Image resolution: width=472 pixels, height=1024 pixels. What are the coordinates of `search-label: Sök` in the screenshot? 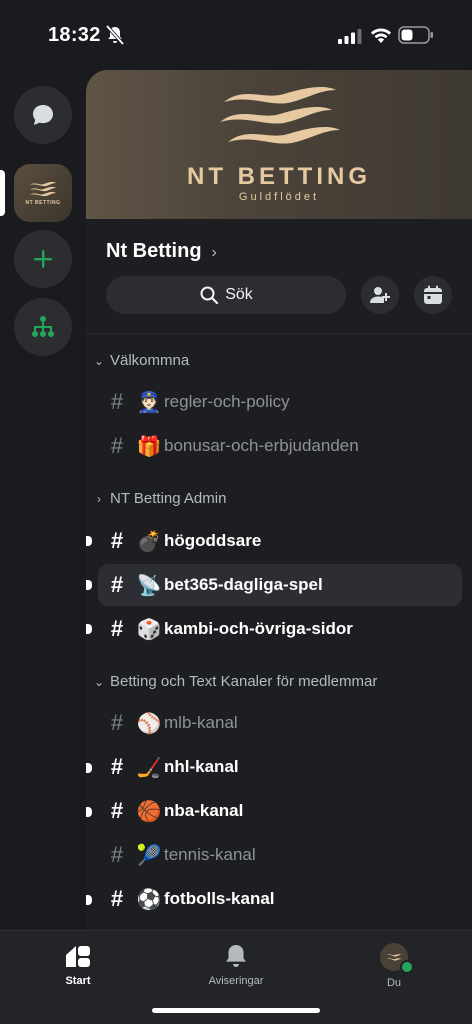 It's located at (239, 294).